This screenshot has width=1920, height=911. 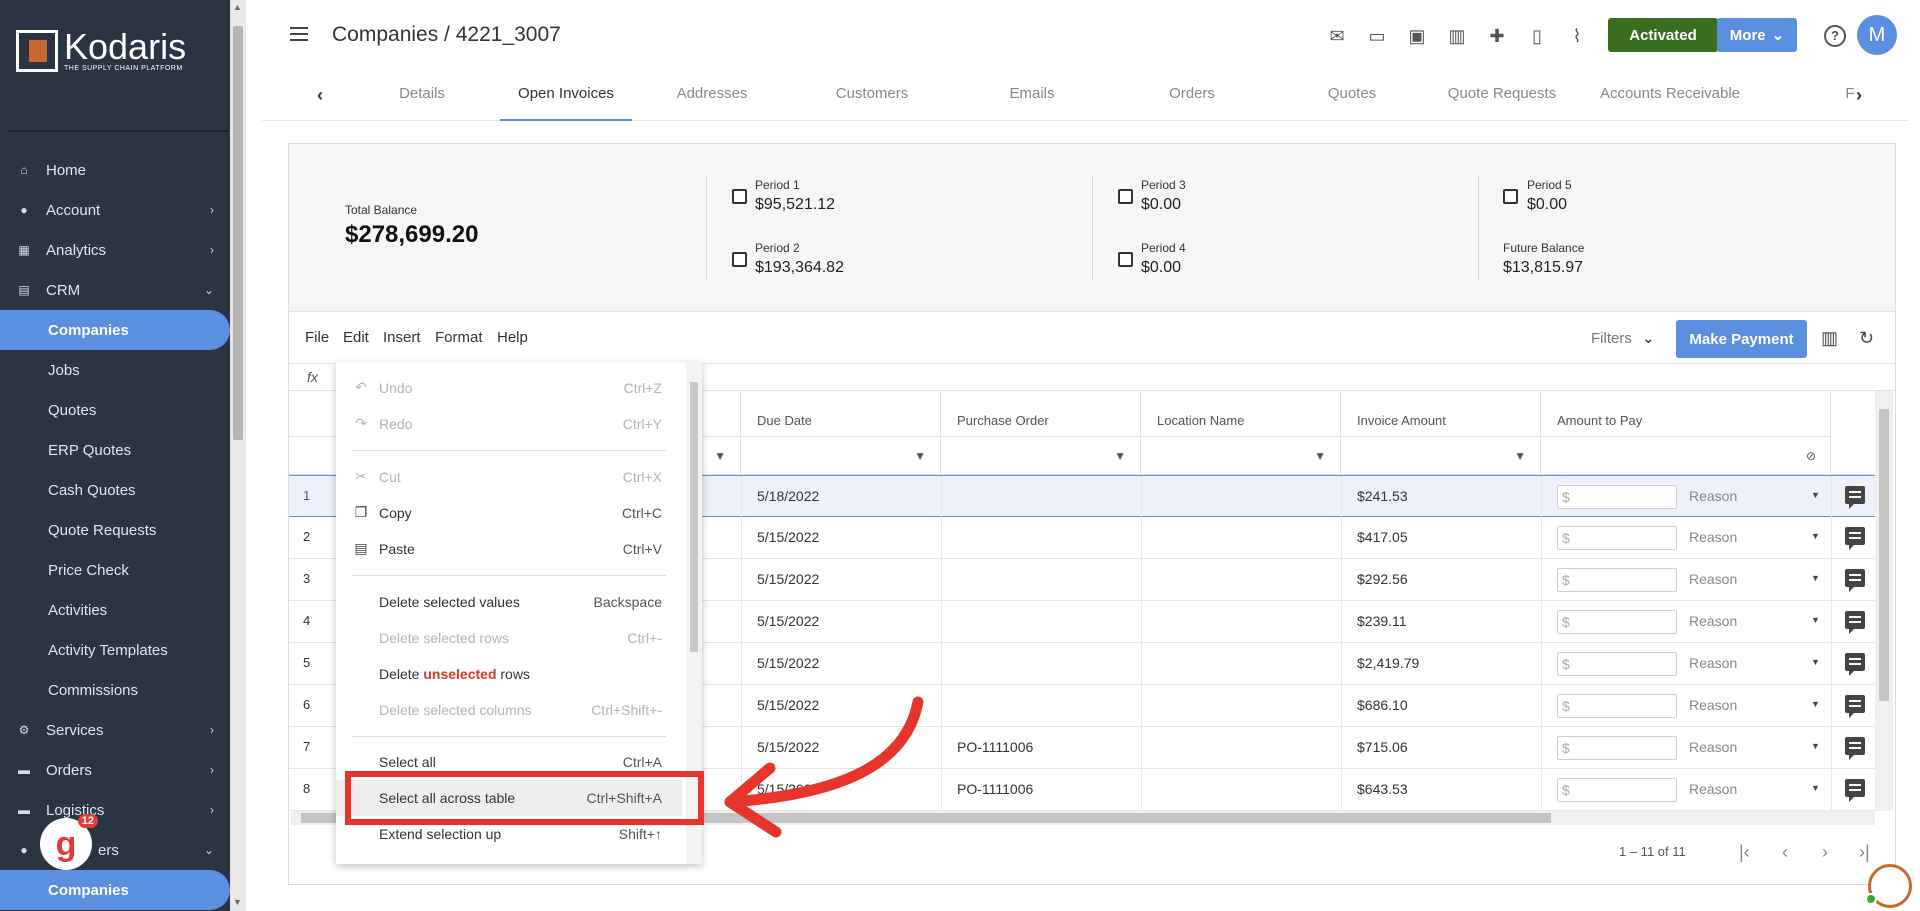 What do you see at coordinates (115, 250) in the screenshot?
I see `sidebar-item-analytics: ▦ Analytics ›` at bounding box center [115, 250].